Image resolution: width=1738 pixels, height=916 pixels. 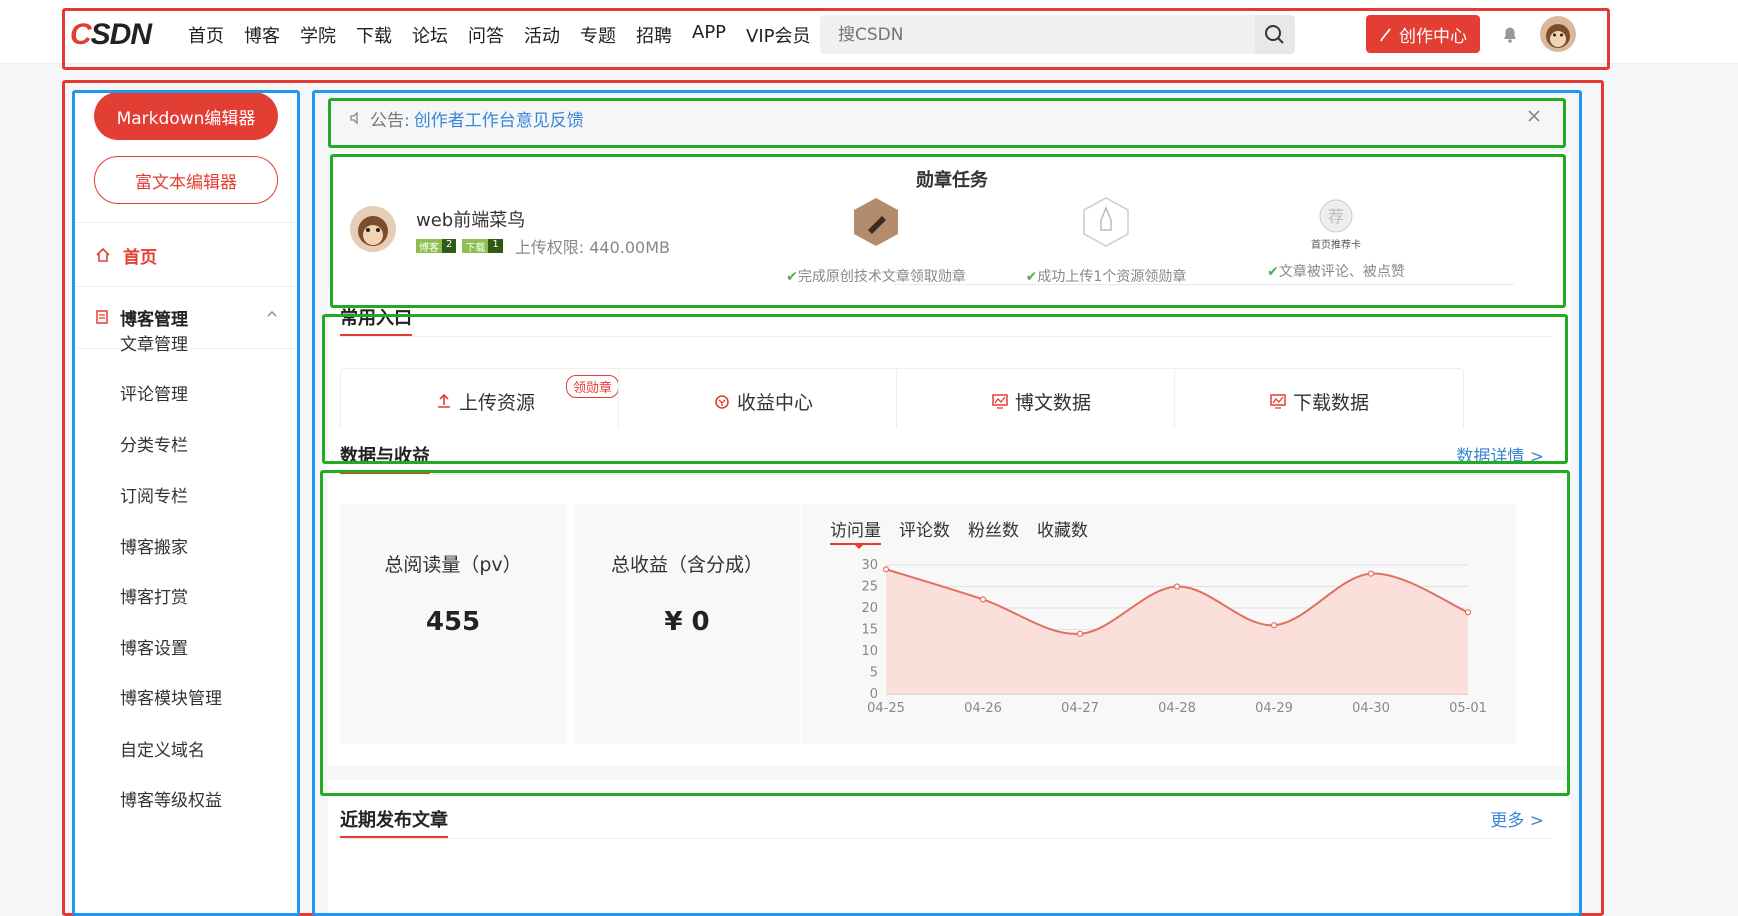 I want to click on sidebar-subitem: 博客打赏, so click(x=154, y=595).